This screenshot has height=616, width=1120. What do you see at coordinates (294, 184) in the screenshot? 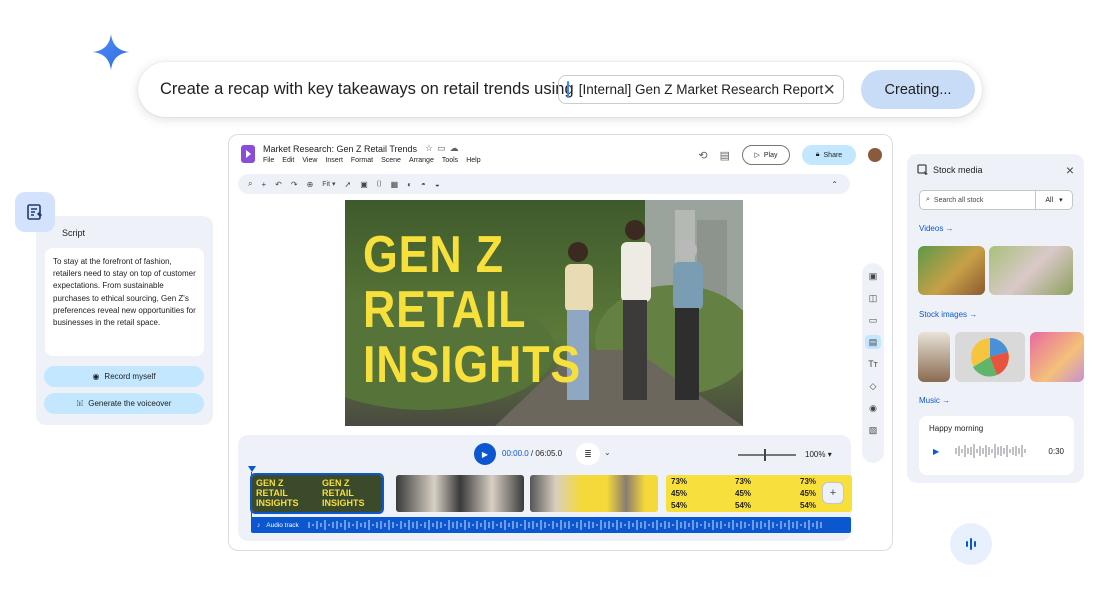
I see `redo-icon: ↷` at bounding box center [294, 184].